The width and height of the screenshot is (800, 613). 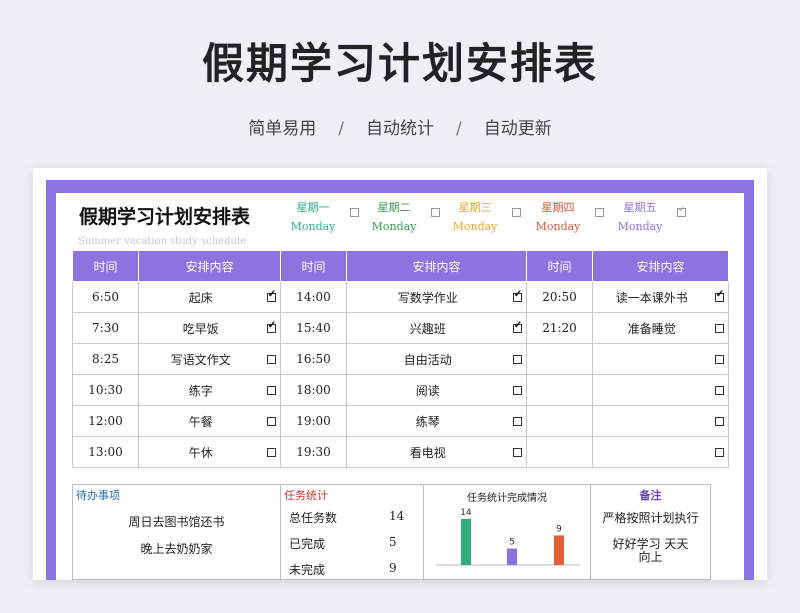 I want to click on activity-cell: 读一本课外书, so click(x=651, y=297).